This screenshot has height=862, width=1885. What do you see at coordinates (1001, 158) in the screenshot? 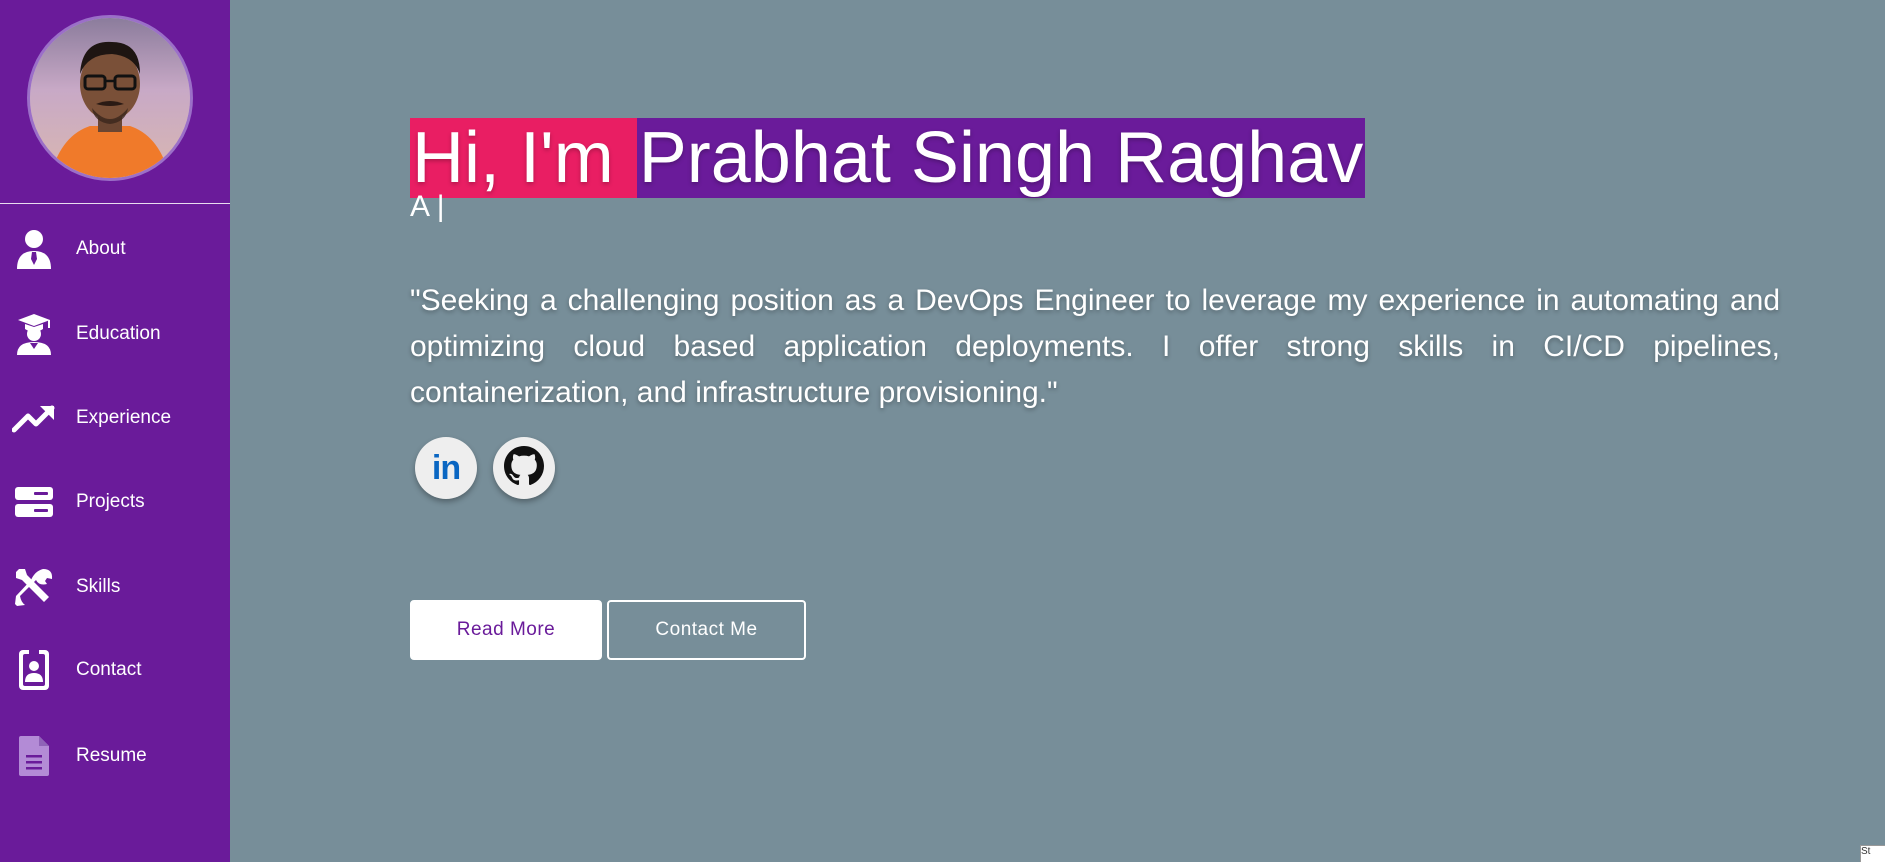
I see `name-text: Prabhat Singh Raghav` at bounding box center [1001, 158].